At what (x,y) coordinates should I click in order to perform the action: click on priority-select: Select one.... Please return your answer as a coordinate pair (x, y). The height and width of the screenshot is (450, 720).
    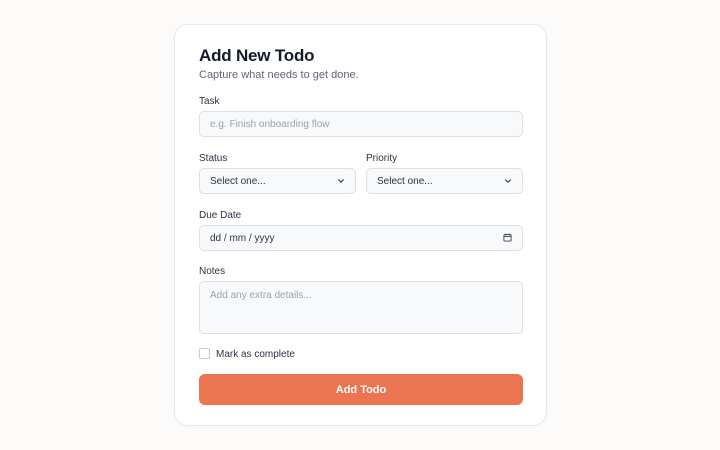
    Looking at the image, I should click on (444, 181).